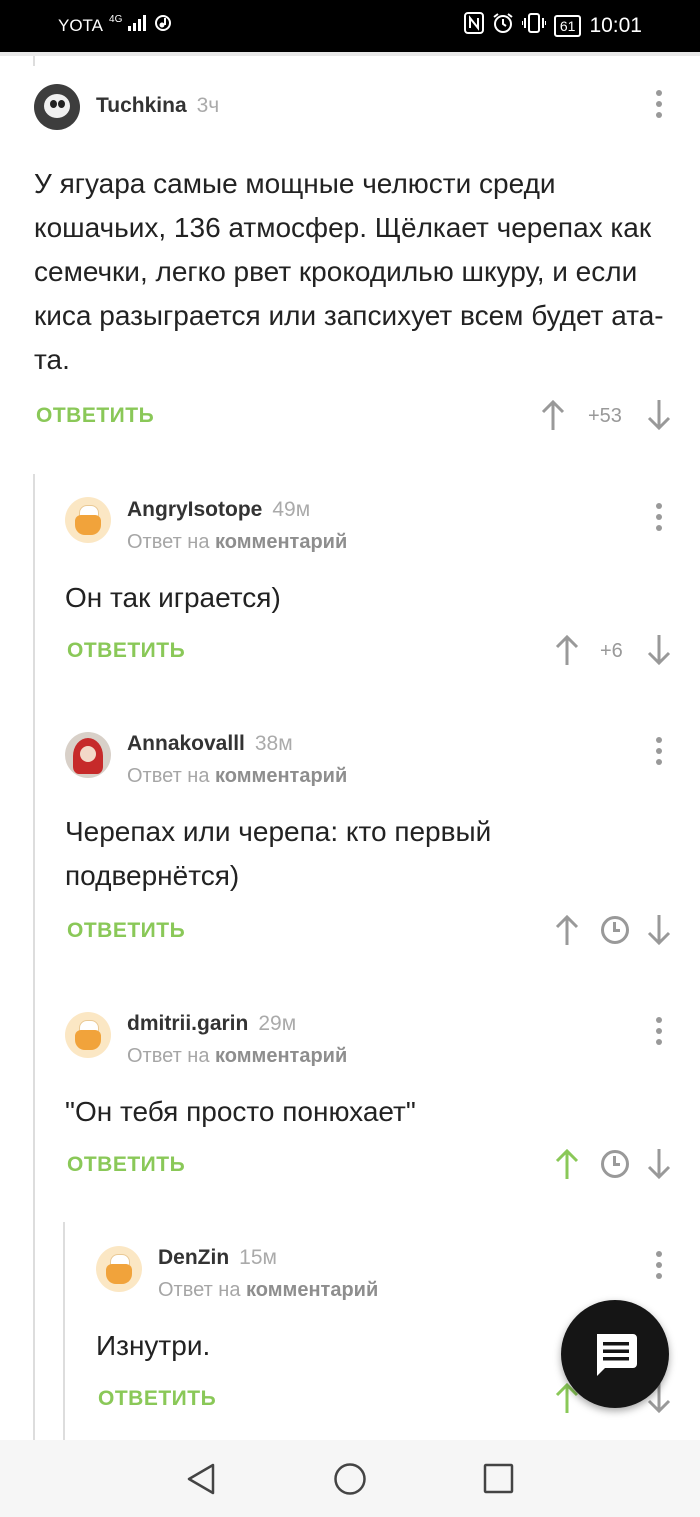  Describe the element at coordinates (499, 1481) in the screenshot. I see `recents-icon` at that location.